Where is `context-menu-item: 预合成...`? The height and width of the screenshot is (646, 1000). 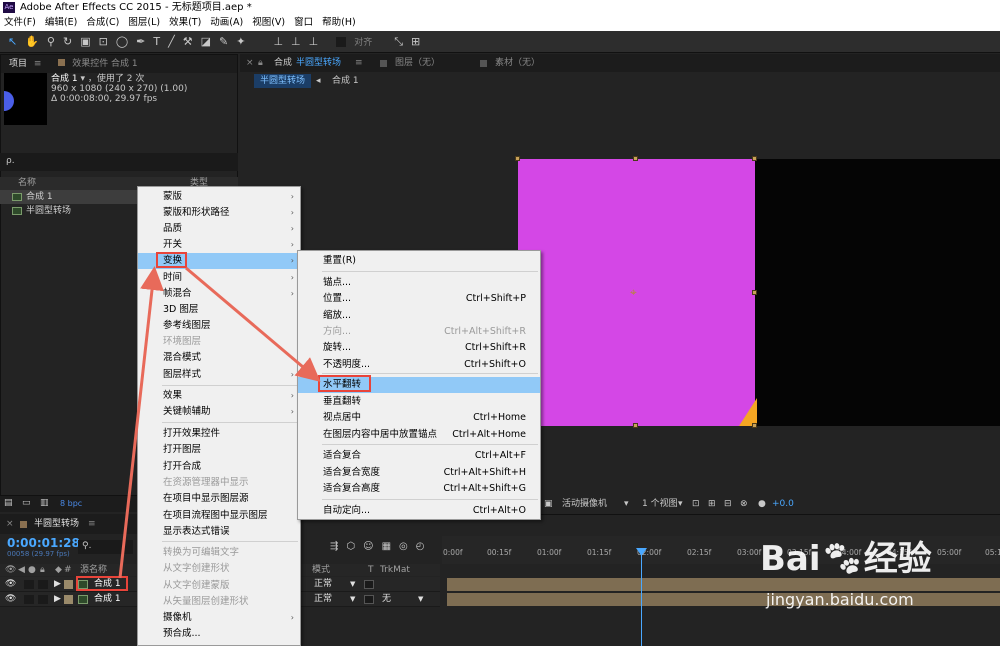
context-menu-item: 预合成... is located at coordinates (219, 634).